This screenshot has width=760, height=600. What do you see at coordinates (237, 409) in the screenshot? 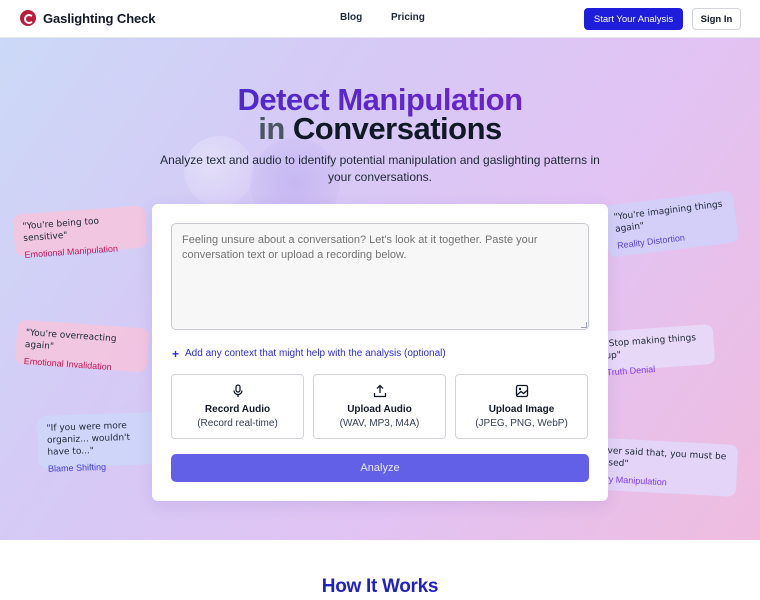
I see `option-title: Record Audio` at bounding box center [237, 409].